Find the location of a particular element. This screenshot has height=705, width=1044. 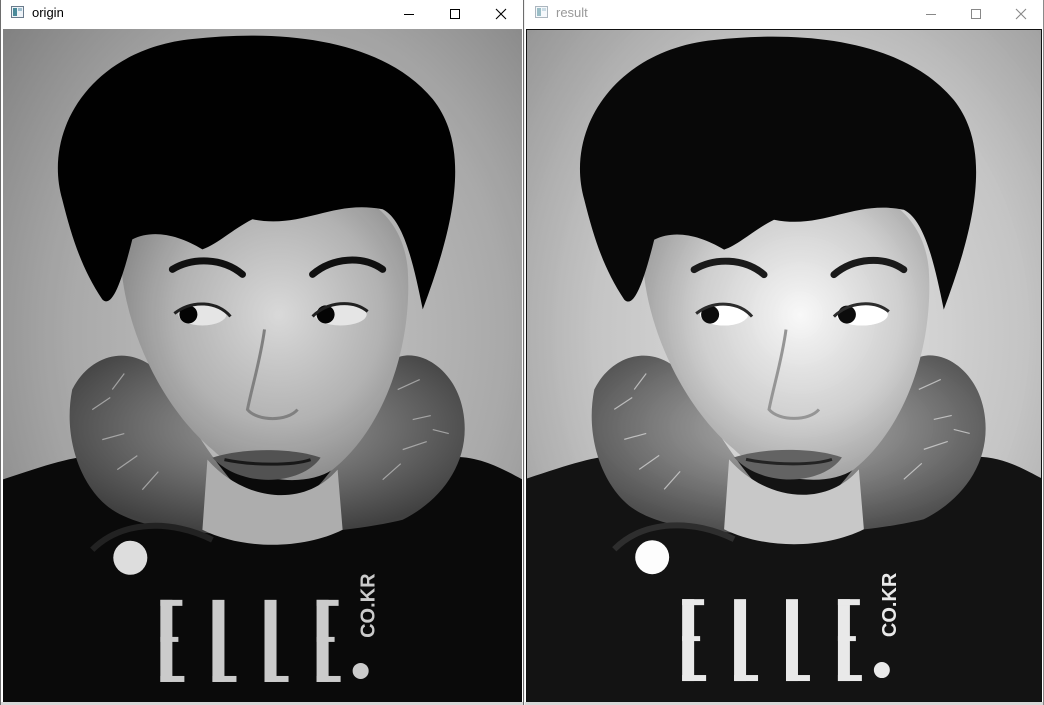

window-title: origin is located at coordinates (48, 12).